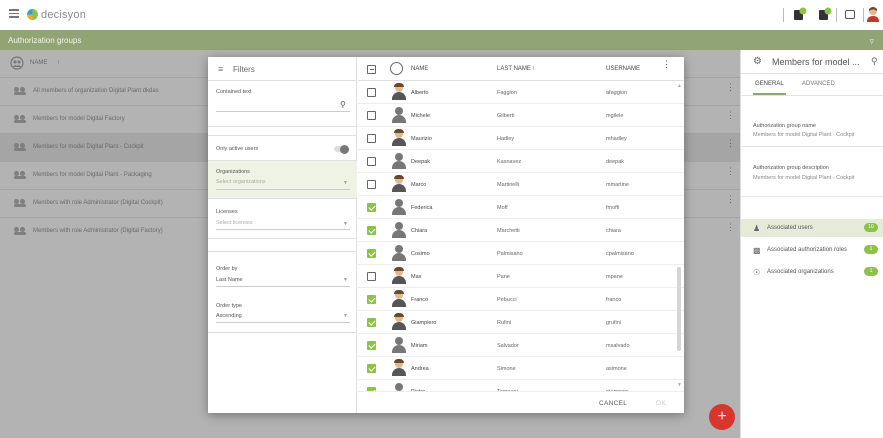 The height and width of the screenshot is (438, 883). What do you see at coordinates (229, 316) in the screenshot?
I see `order-type-select: Ascending` at bounding box center [229, 316].